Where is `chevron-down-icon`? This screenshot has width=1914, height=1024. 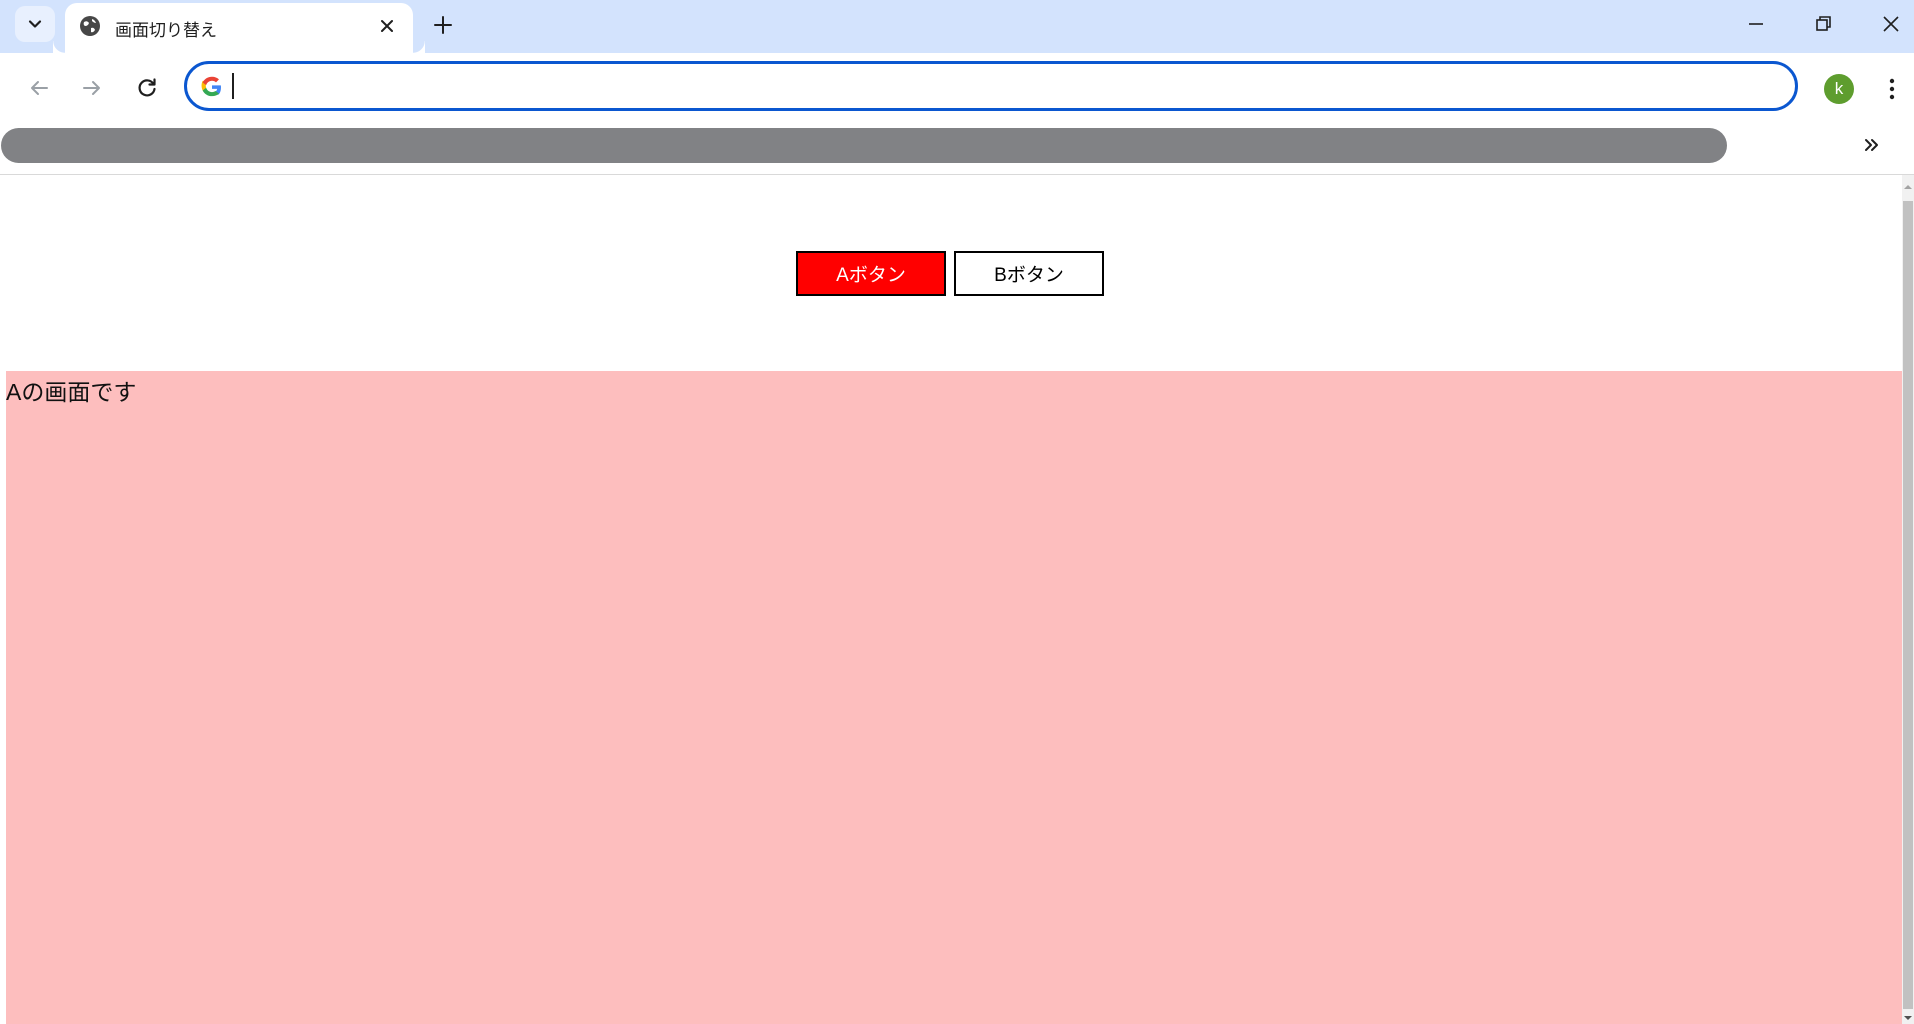 chevron-down-icon is located at coordinates (35, 24).